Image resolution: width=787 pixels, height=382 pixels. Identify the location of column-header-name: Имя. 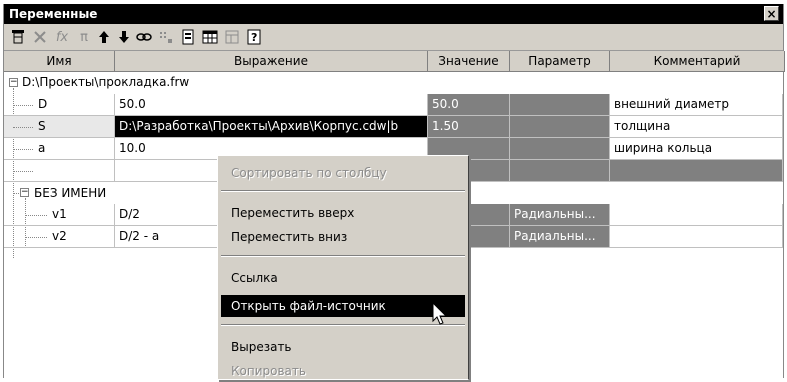
(59, 61).